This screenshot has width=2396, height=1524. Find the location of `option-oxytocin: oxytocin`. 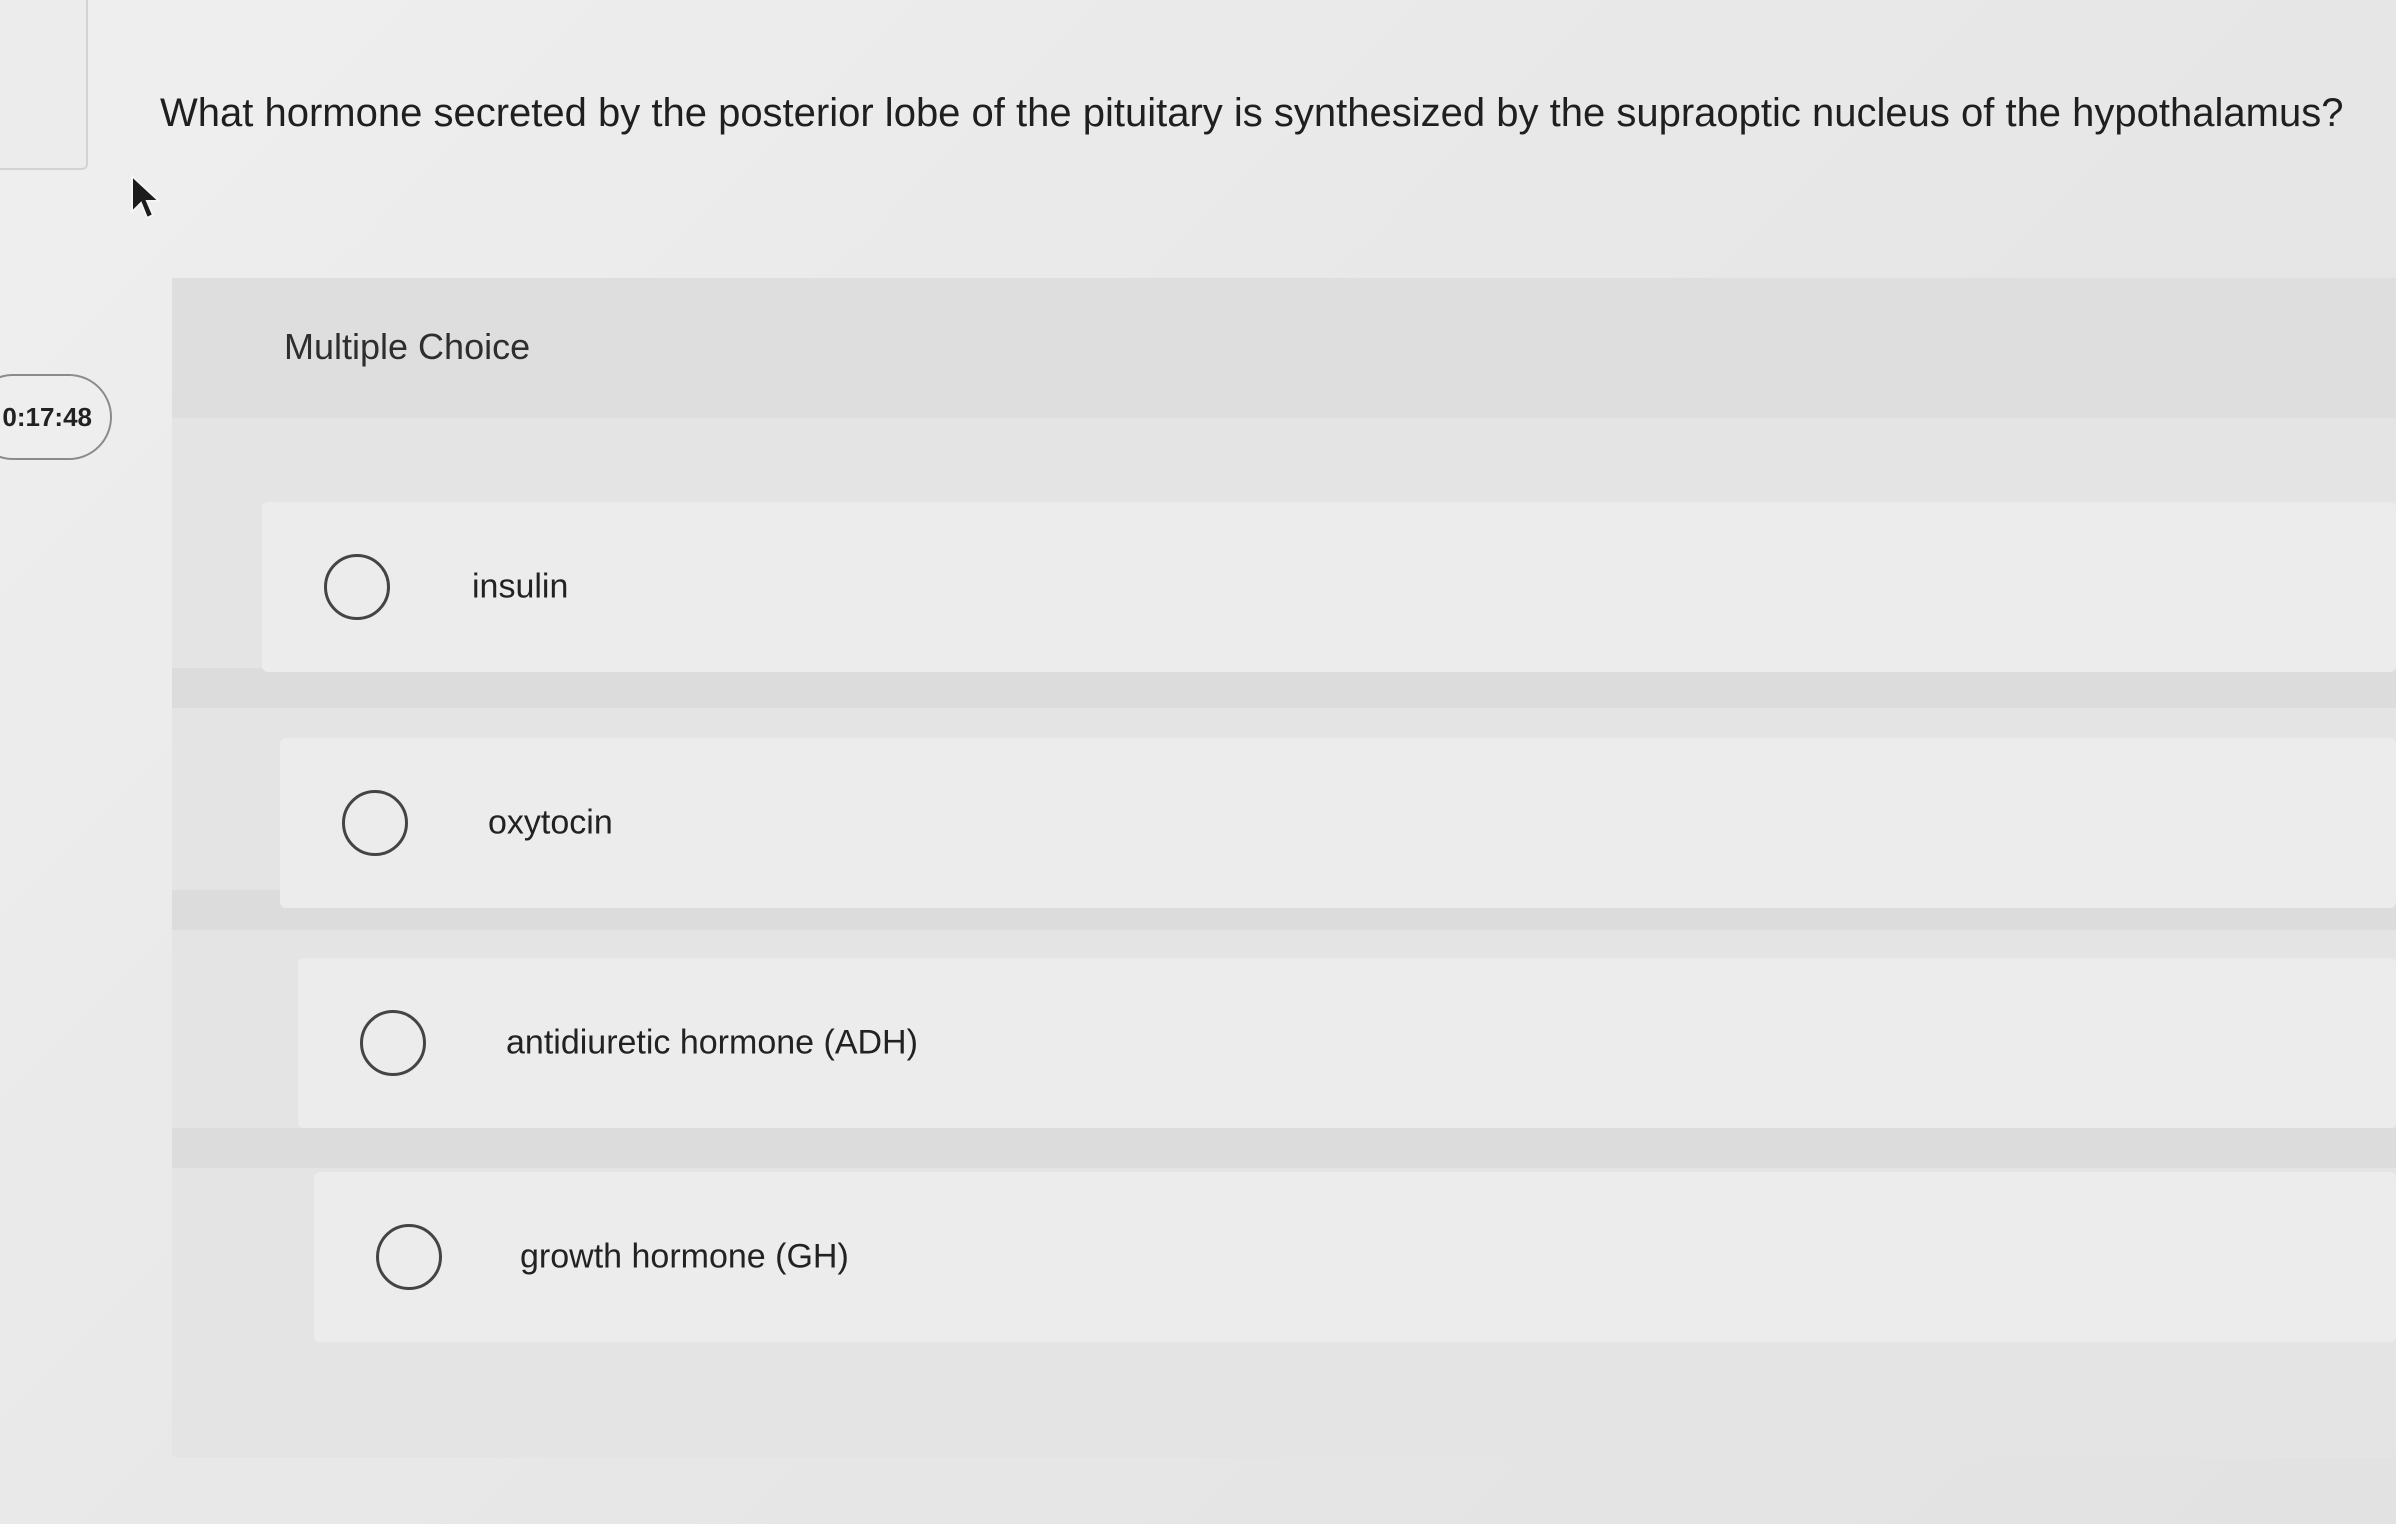

option-oxytocin: oxytocin is located at coordinates (1338, 823).